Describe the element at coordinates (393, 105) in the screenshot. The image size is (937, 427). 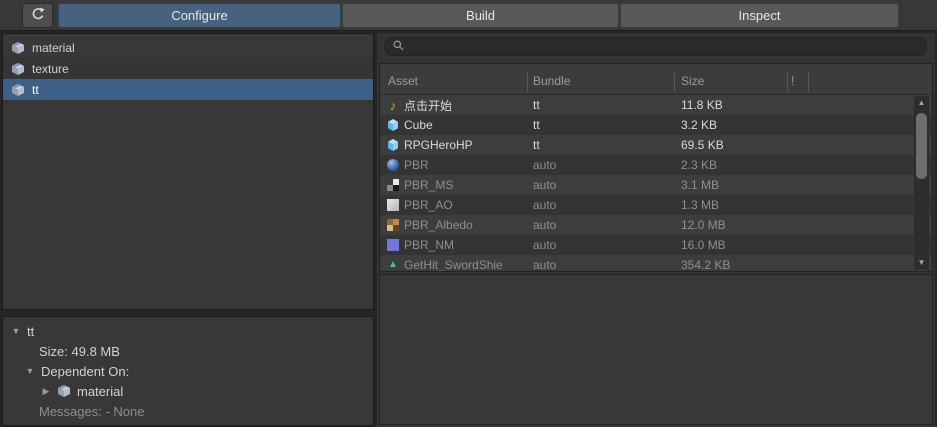
I see `audio-clip-icon: ♪` at that location.